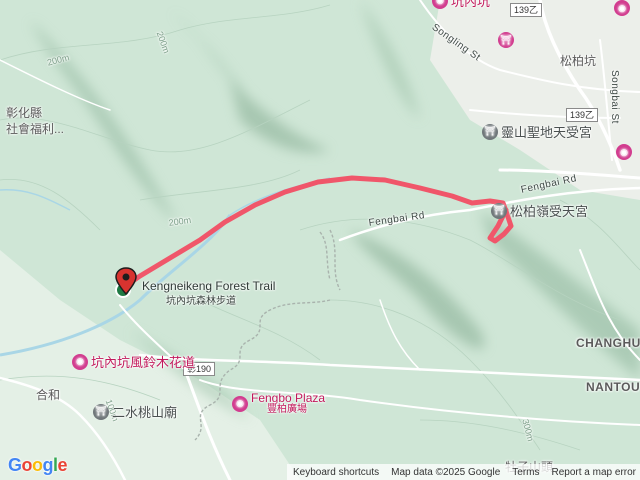 The width and height of the screenshot is (640, 480). What do you see at coordinates (547, 132) in the screenshot?
I see `poi-label: 靈山聖地天受宮` at bounding box center [547, 132].